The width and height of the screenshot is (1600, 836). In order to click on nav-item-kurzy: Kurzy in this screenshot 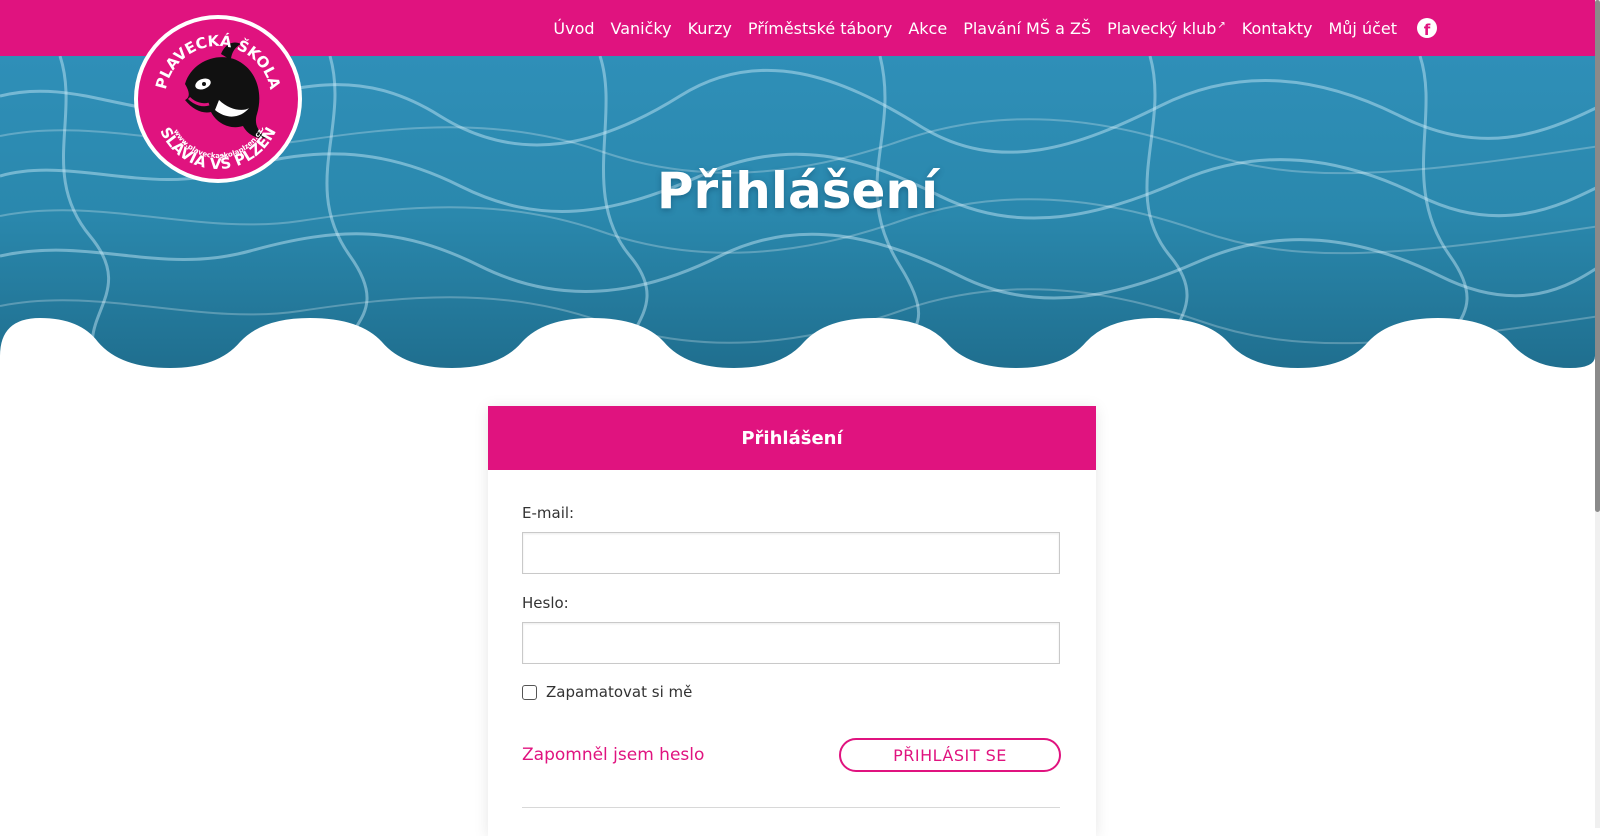, I will do `click(710, 28)`.